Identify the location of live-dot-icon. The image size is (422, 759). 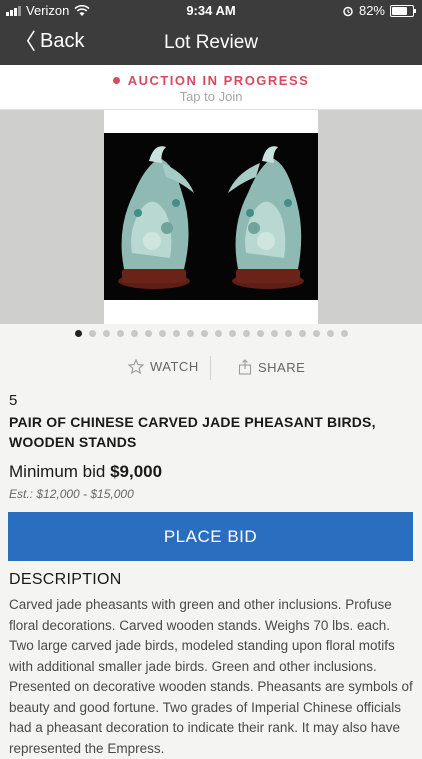
(116, 80).